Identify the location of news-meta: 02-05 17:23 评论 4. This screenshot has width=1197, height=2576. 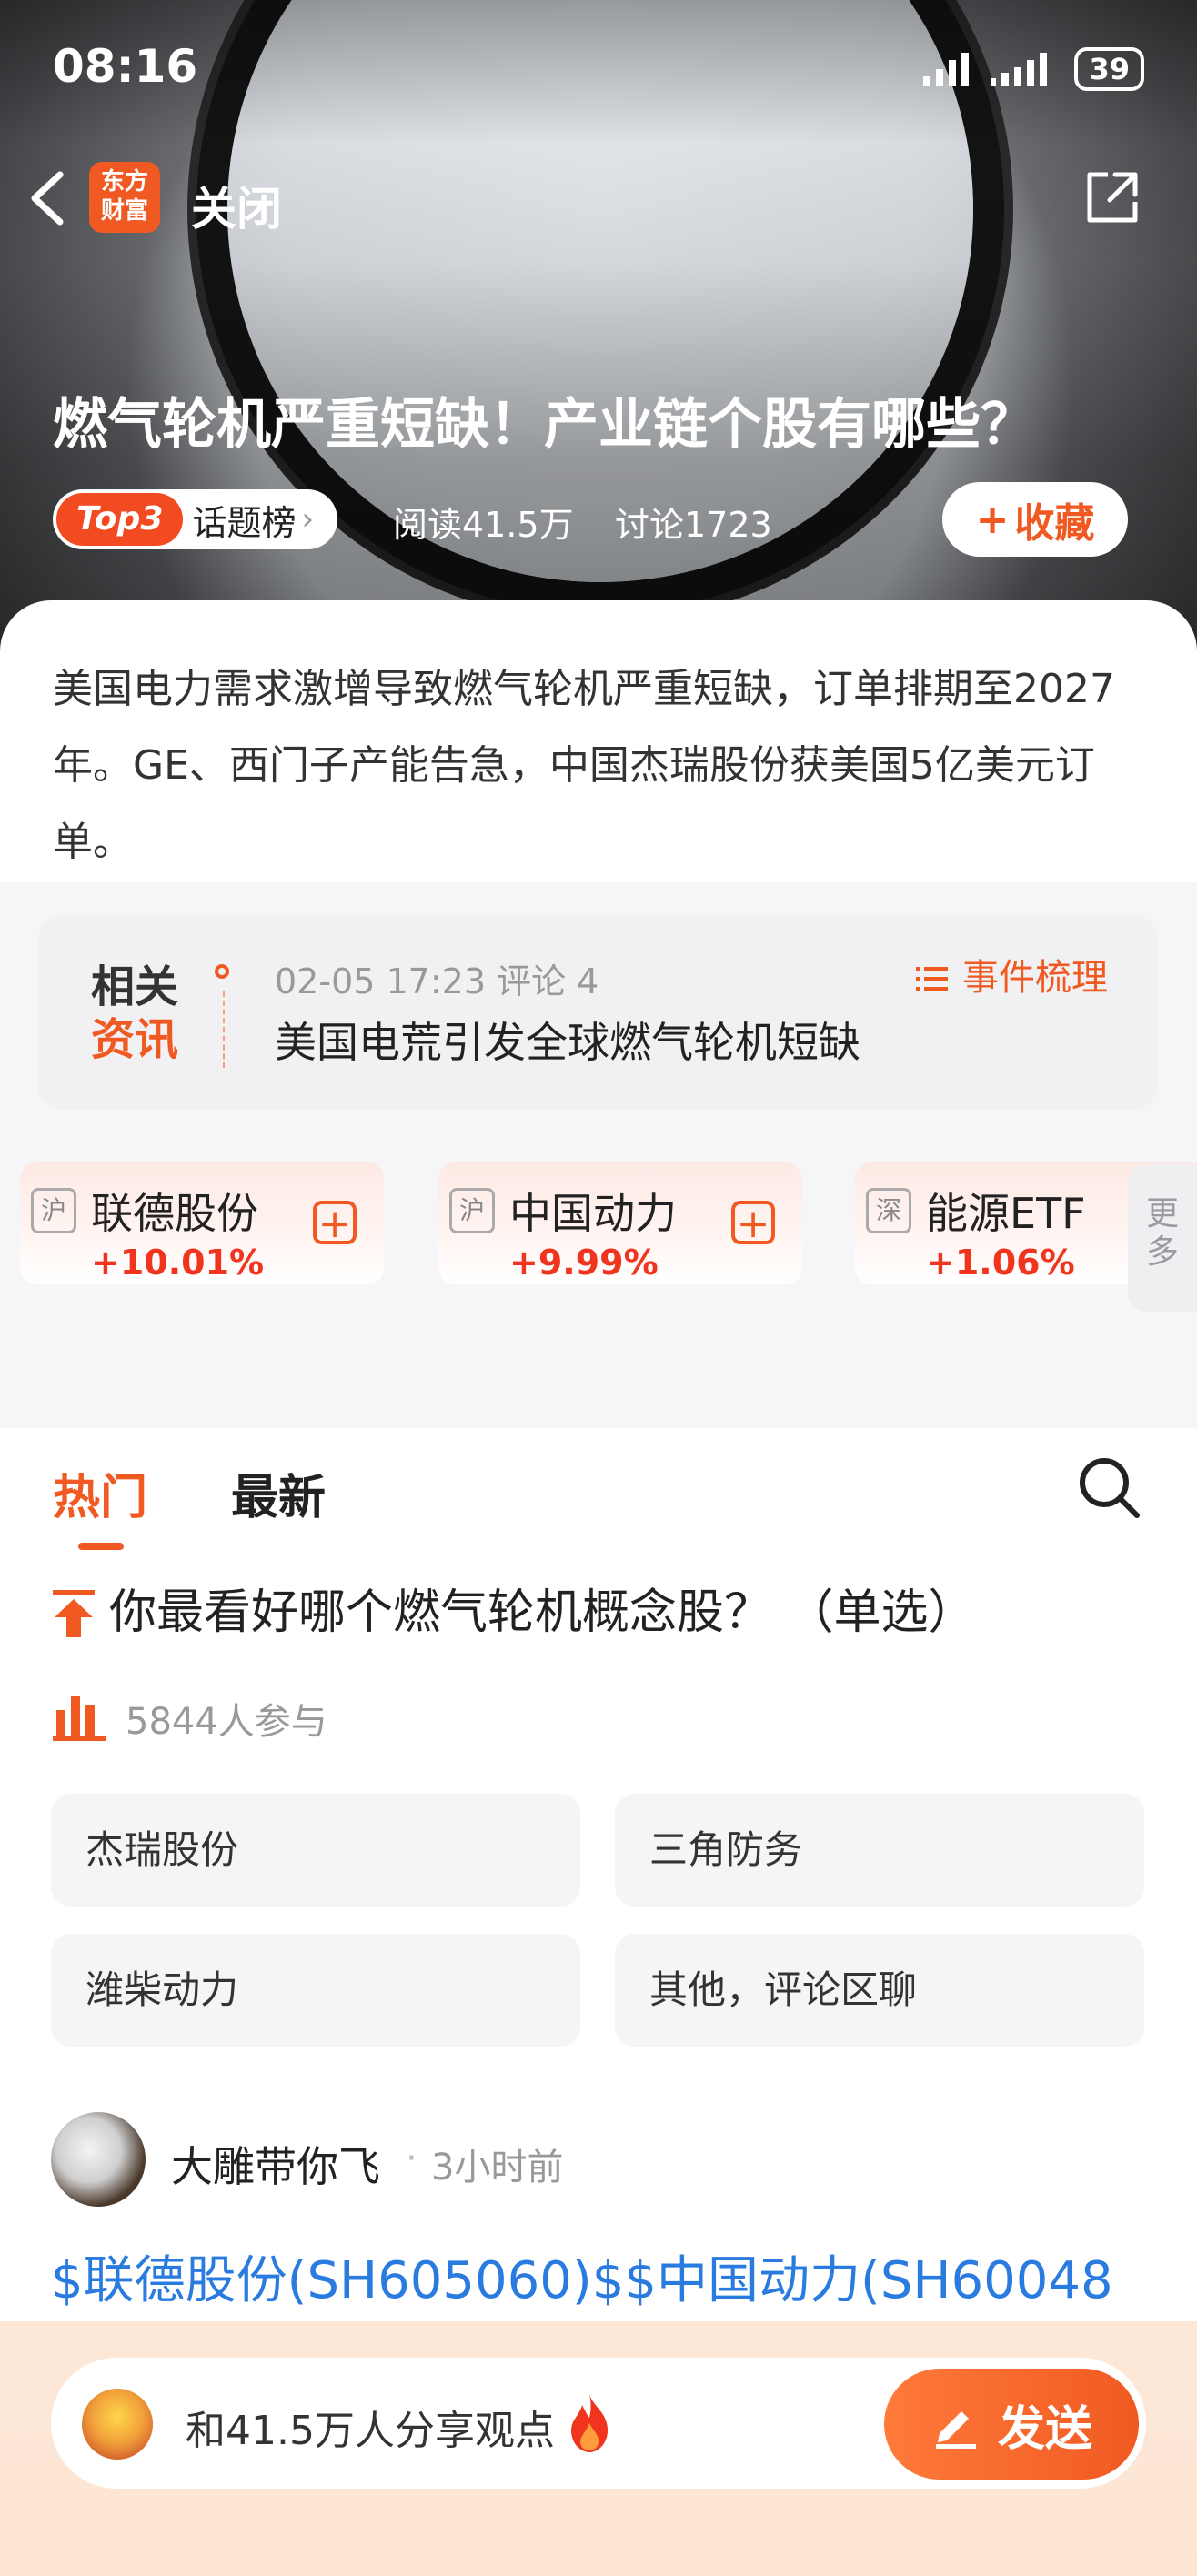
(437, 981).